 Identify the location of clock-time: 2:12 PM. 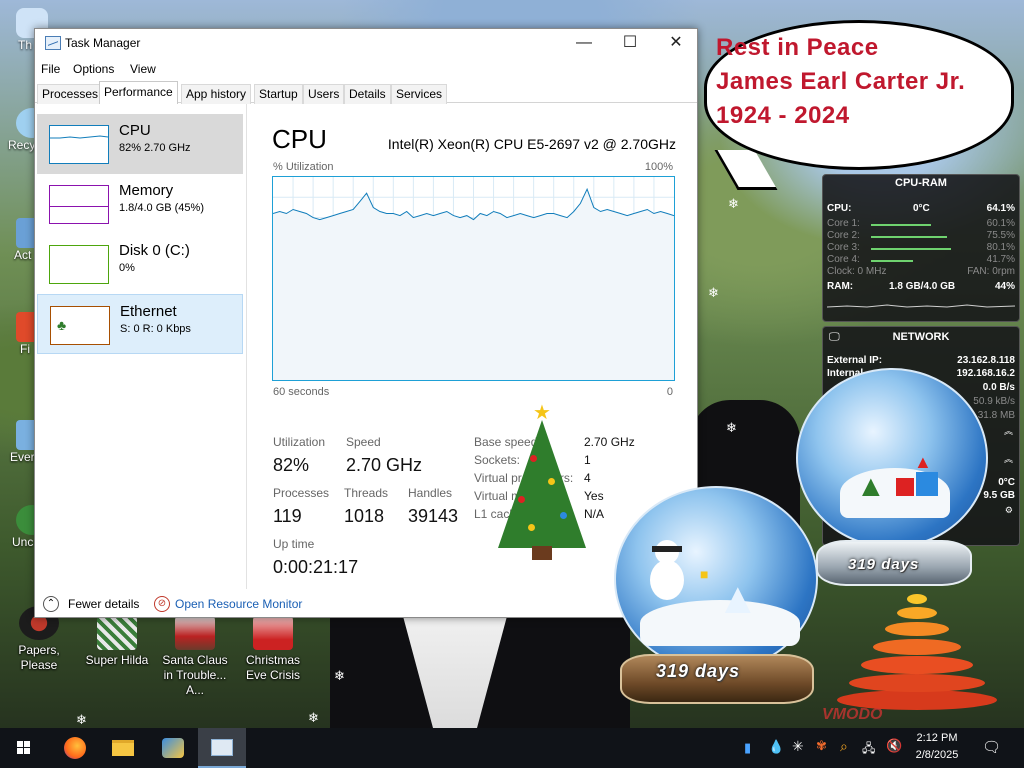
(937, 738).